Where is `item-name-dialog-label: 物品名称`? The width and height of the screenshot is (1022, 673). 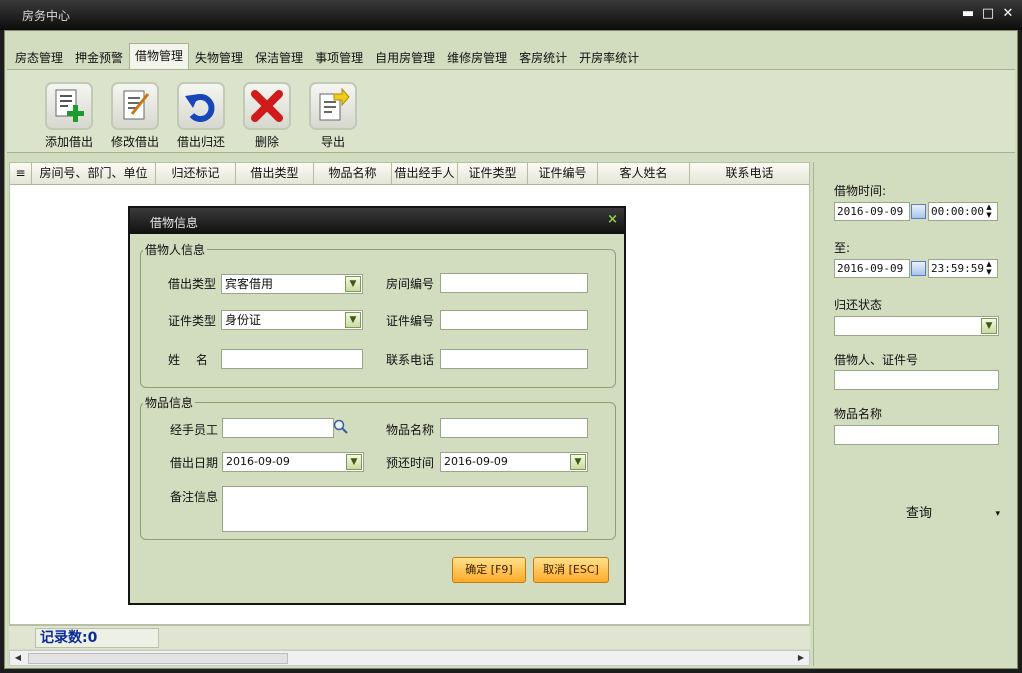
item-name-dialog-label: 物品名称 is located at coordinates (410, 430).